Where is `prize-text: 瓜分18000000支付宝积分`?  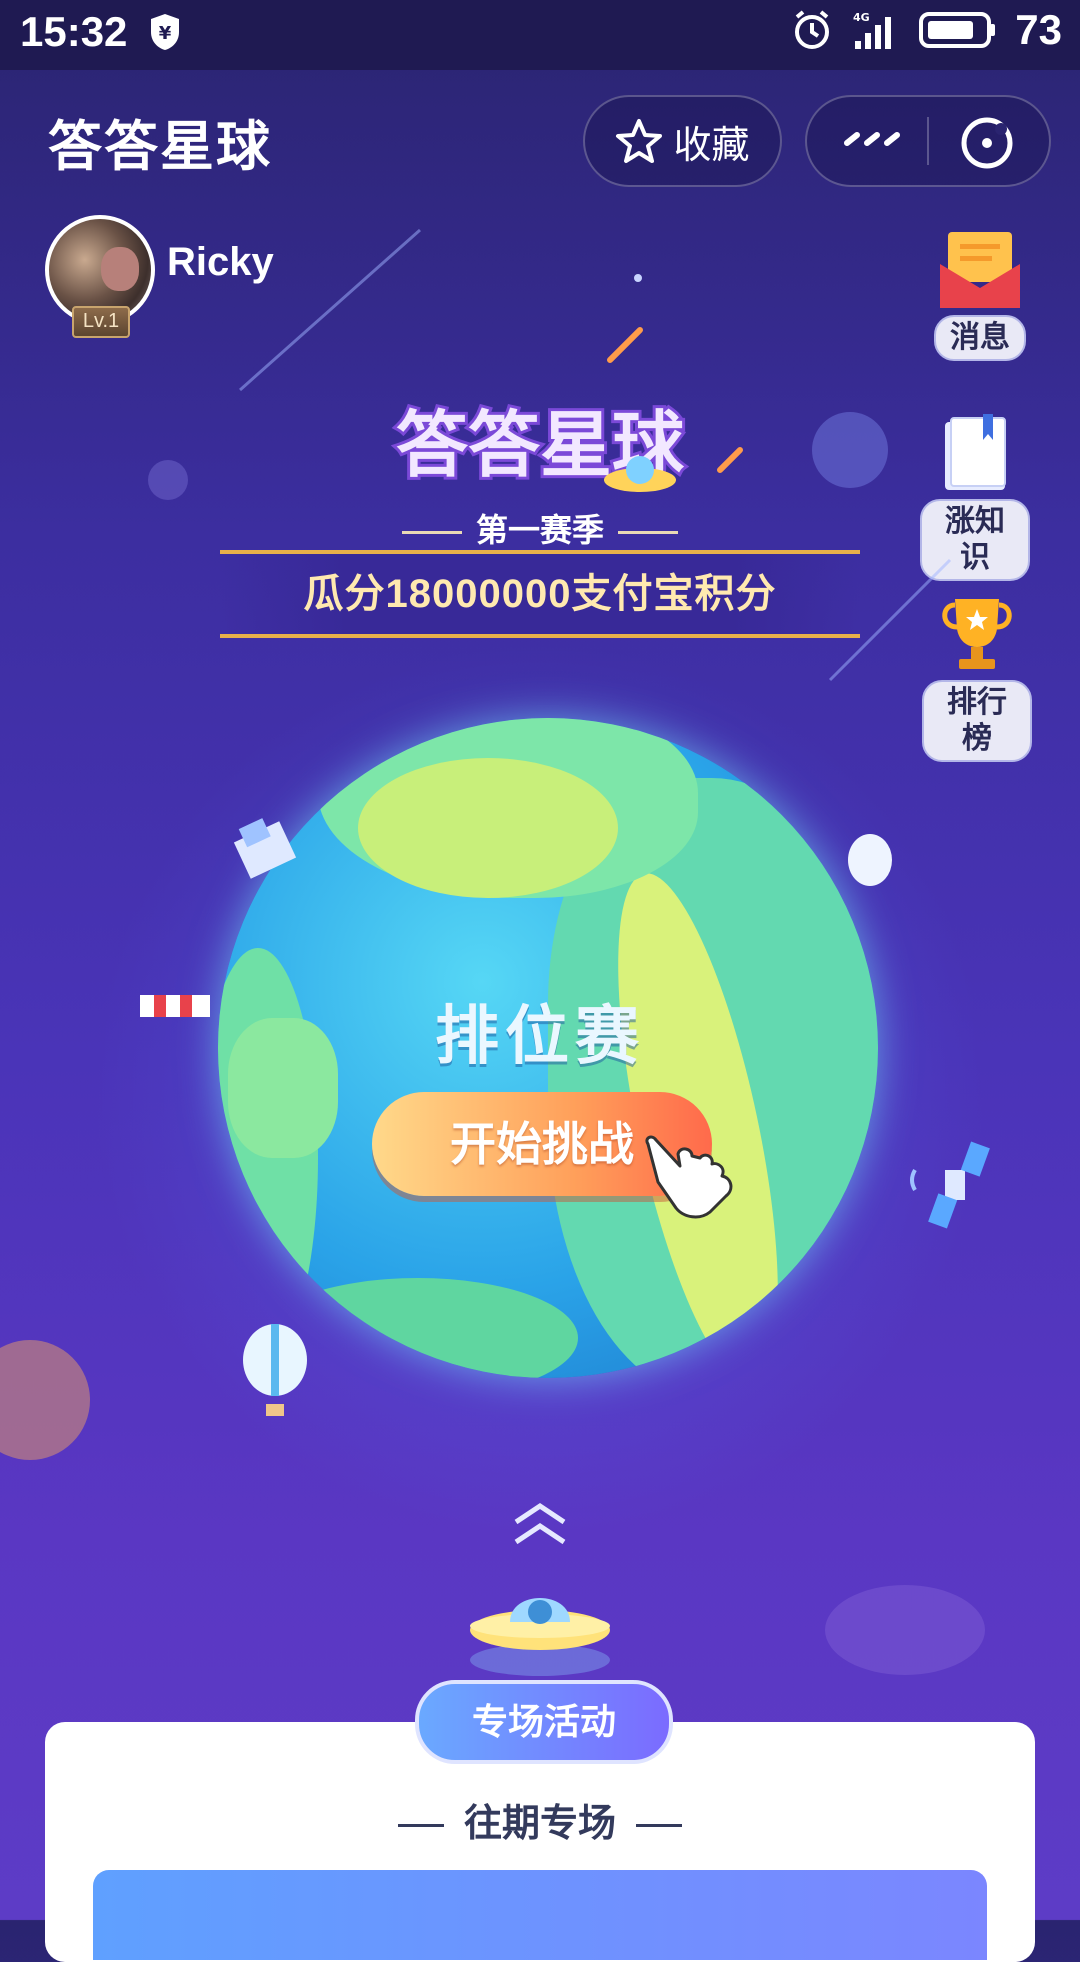
prize-text: 瓜分18000000支付宝积分 is located at coordinates (540, 594).